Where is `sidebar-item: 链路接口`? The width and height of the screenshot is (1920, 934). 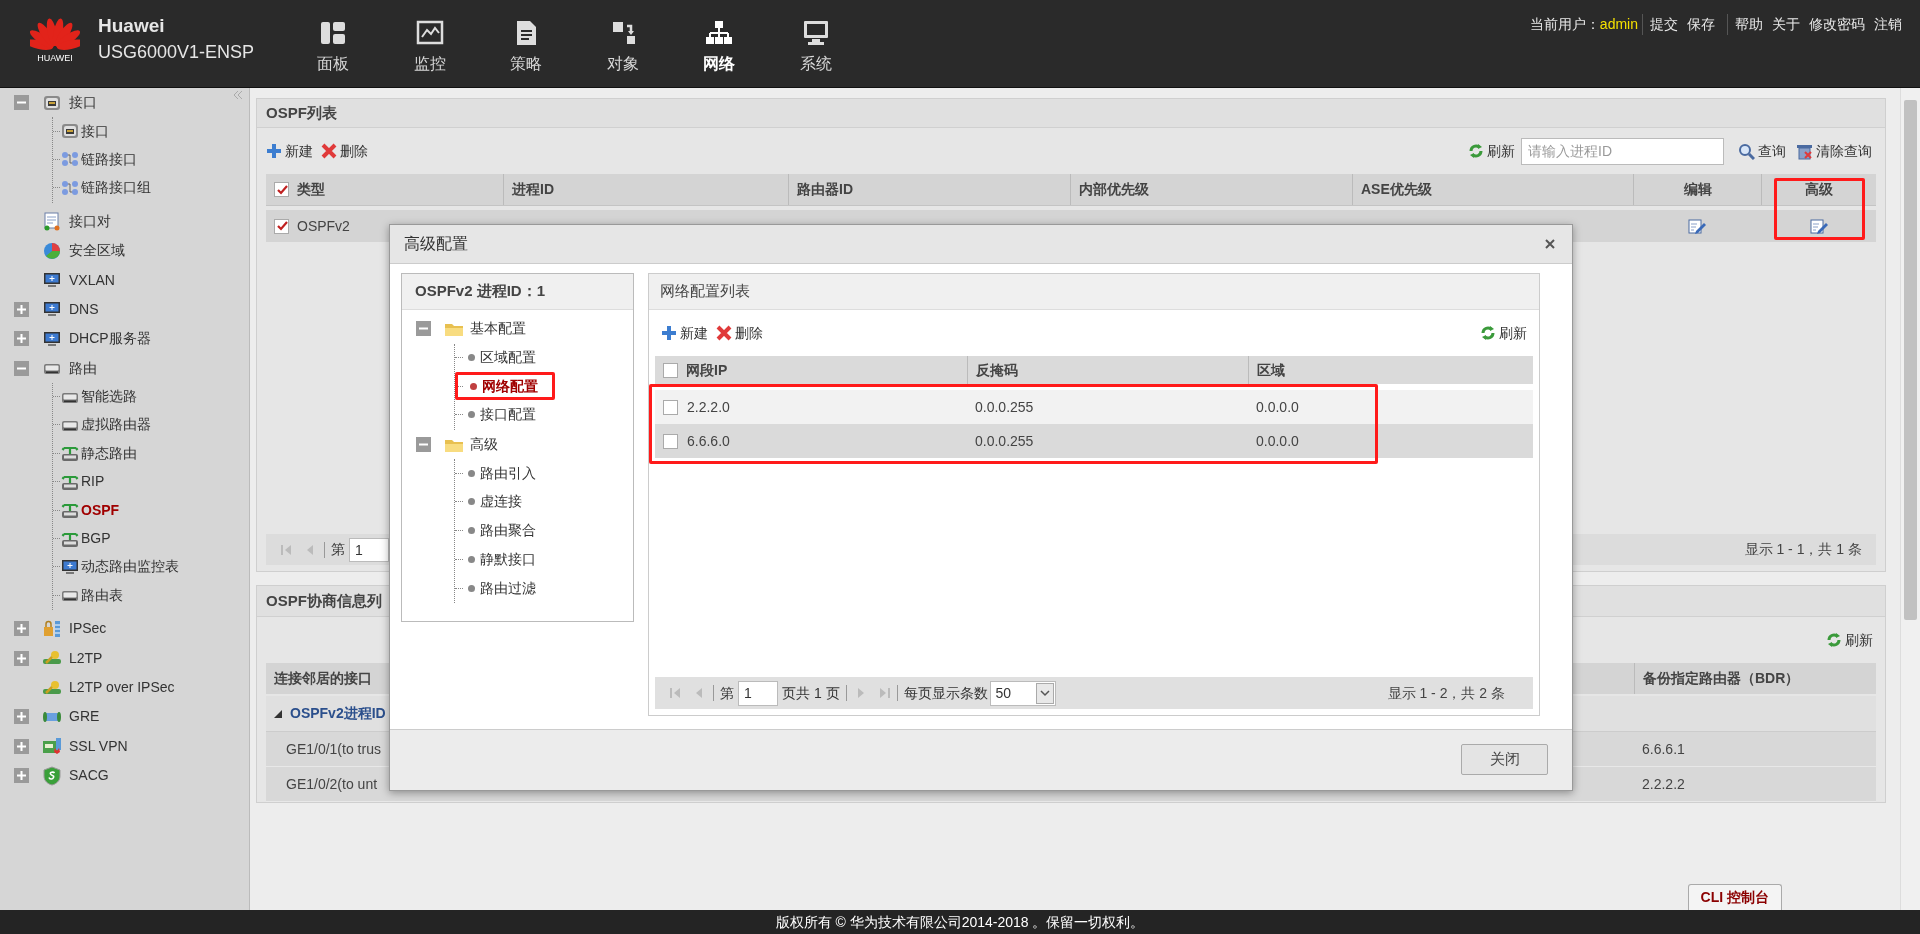 sidebar-item: 链路接口 is located at coordinates (109, 159).